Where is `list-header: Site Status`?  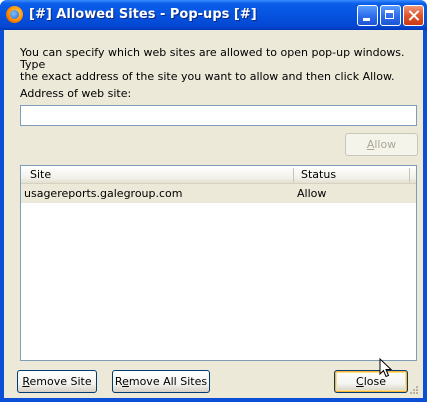 list-header: Site Status is located at coordinates (218, 175).